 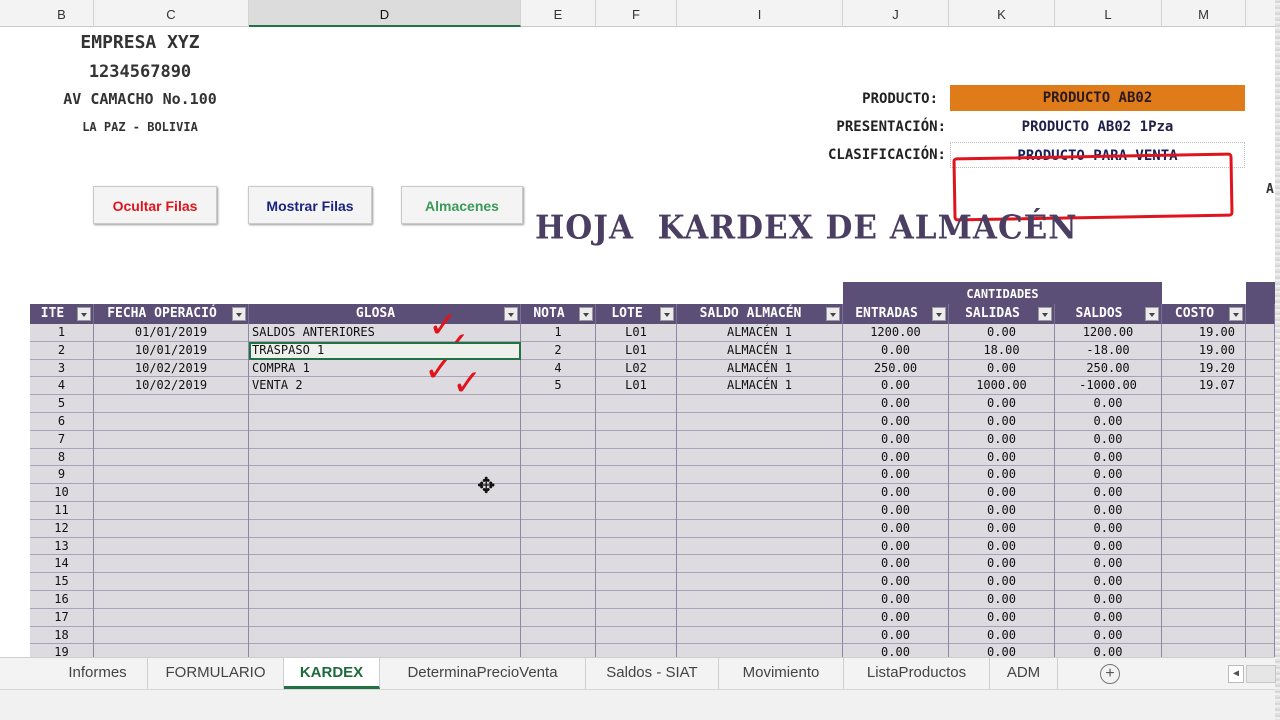 I want to click on cell-note: 2, so click(x=558, y=350).